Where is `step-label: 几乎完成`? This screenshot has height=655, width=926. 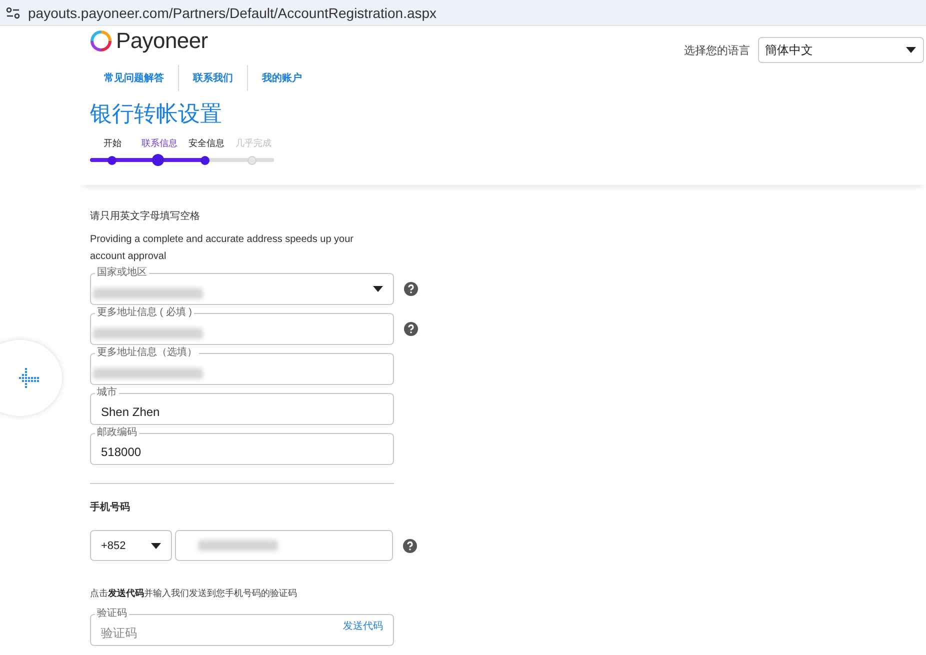
step-label: 几乎完成 is located at coordinates (253, 143).